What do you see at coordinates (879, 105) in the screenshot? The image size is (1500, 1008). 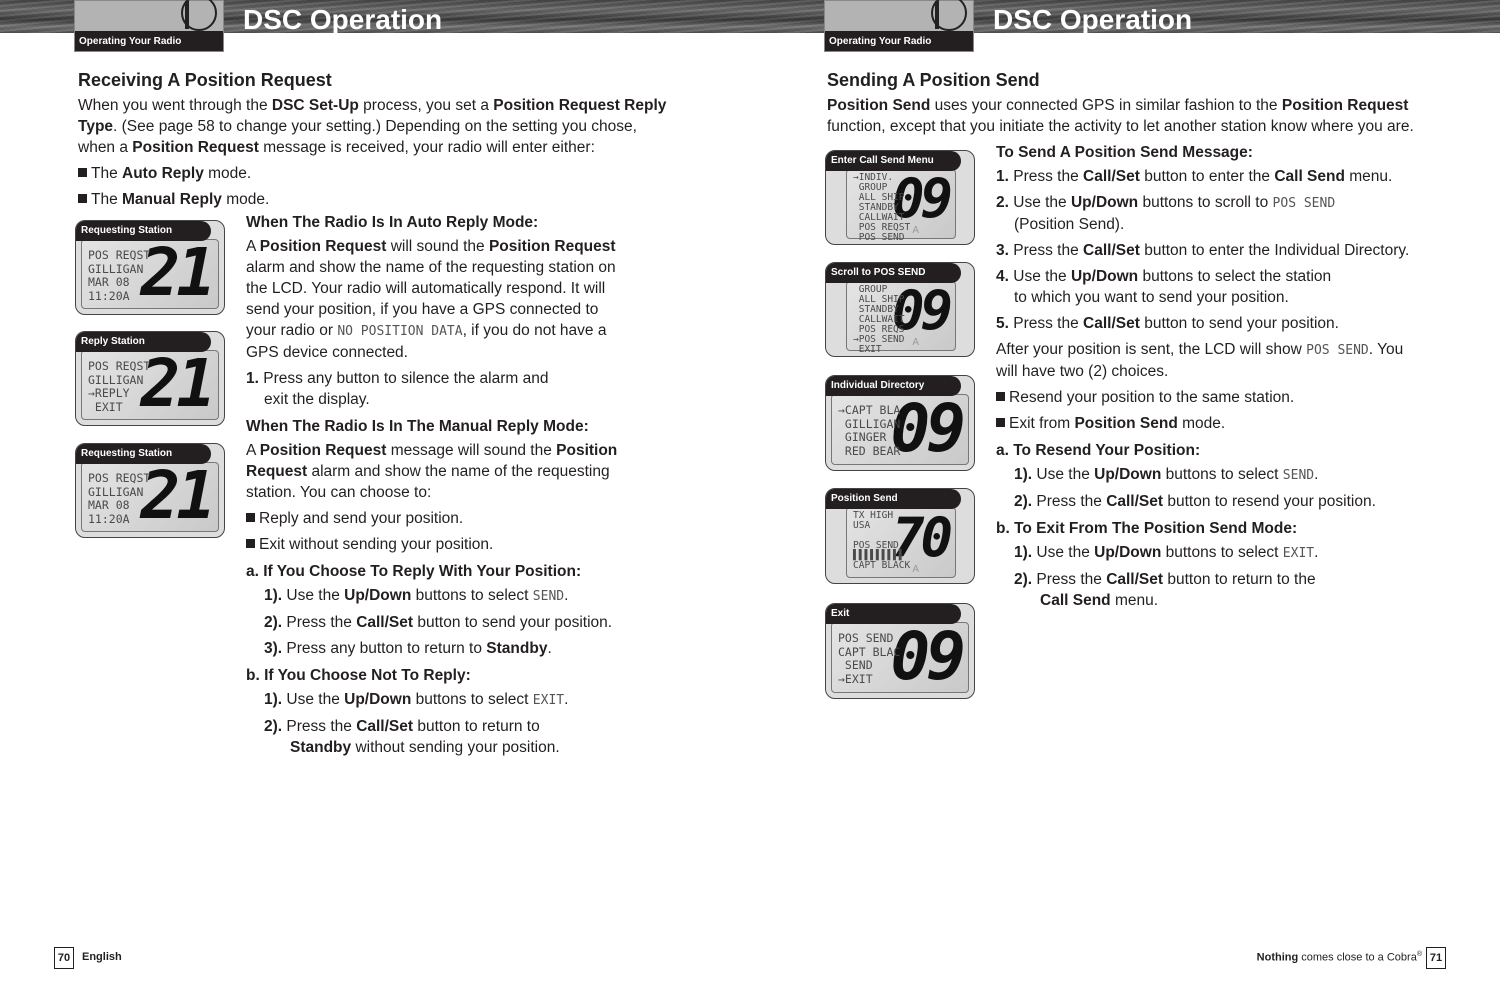 I see `text: Position Send` at bounding box center [879, 105].